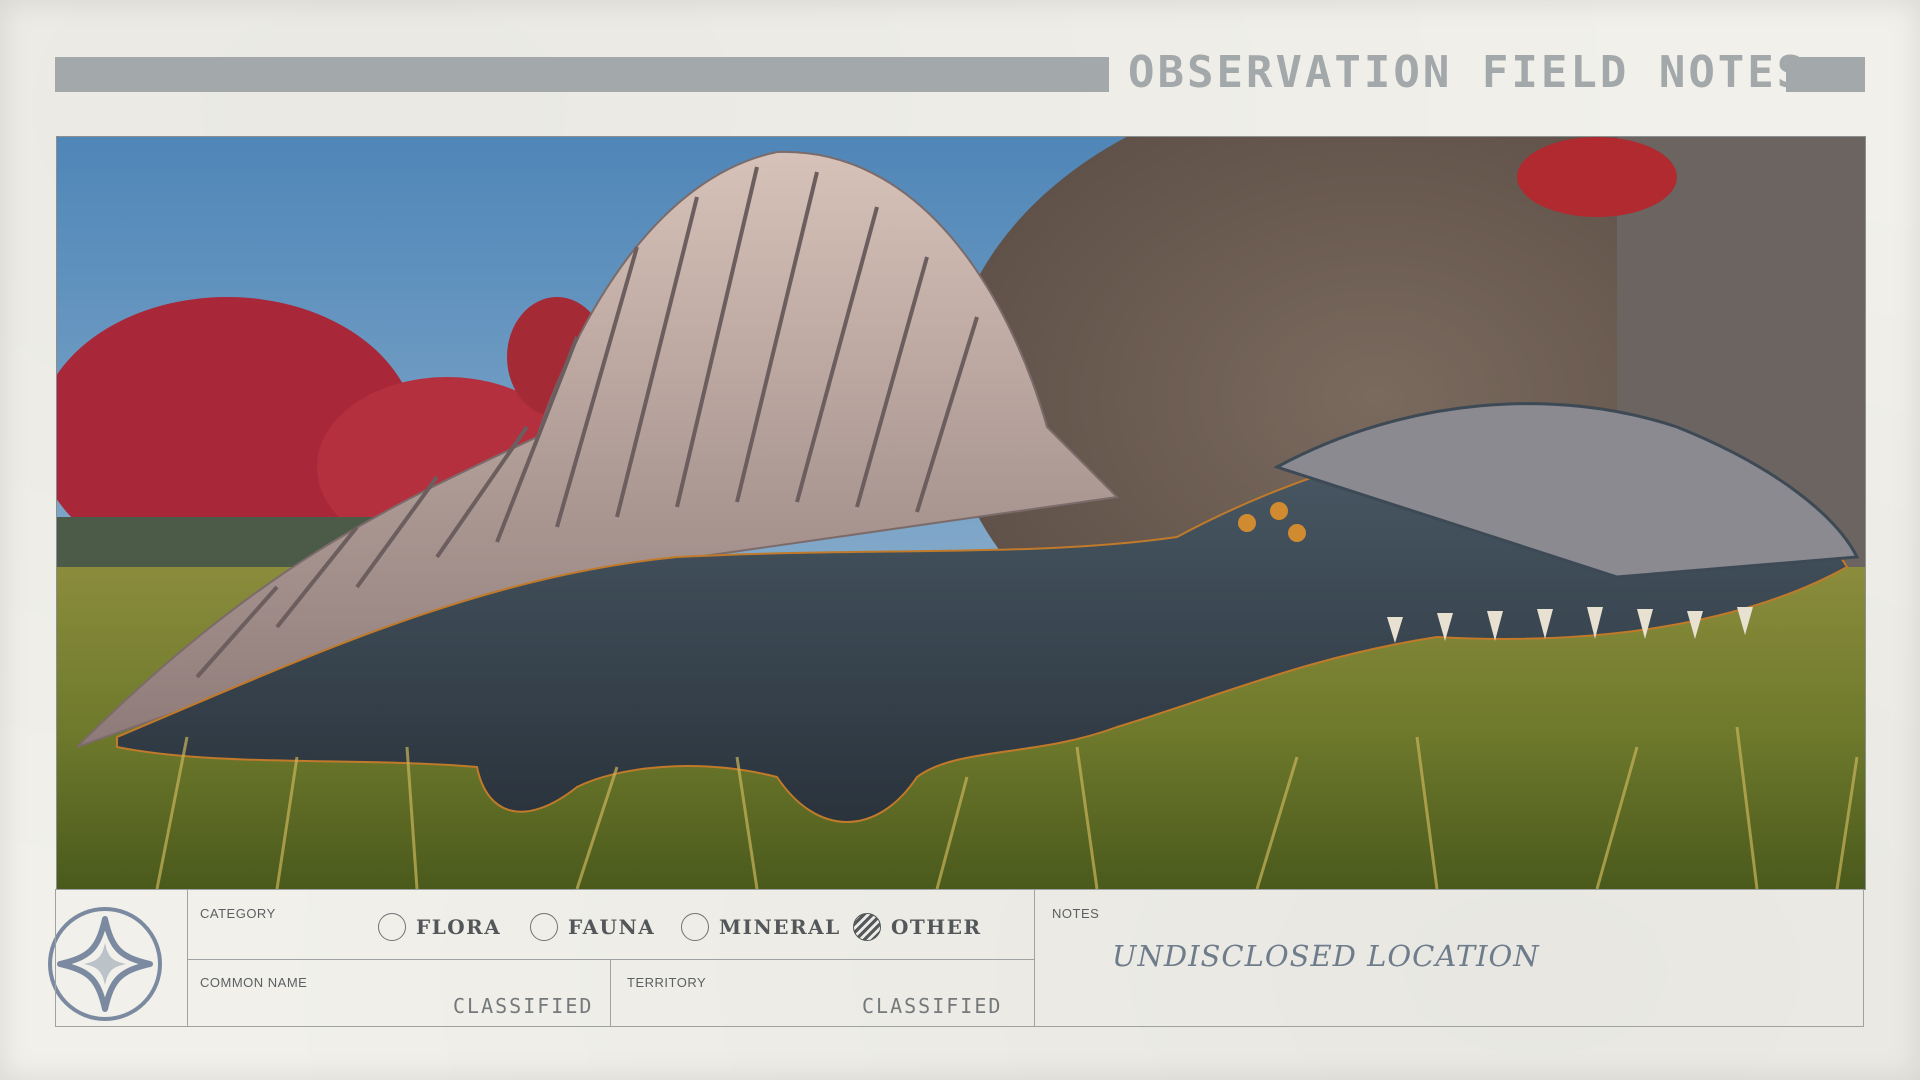 This screenshot has width=1920, height=1080. Describe the element at coordinates (1326, 956) in the screenshot. I see `notes-value: UNDISCLOSED LOCATION` at that location.